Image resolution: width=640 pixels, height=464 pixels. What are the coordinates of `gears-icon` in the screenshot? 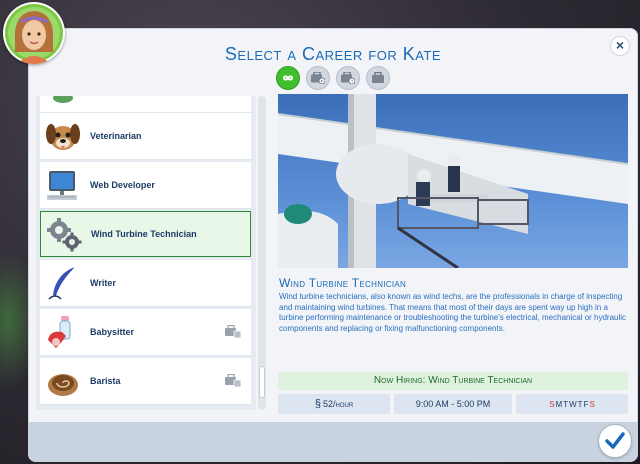 It's located at (64, 234).